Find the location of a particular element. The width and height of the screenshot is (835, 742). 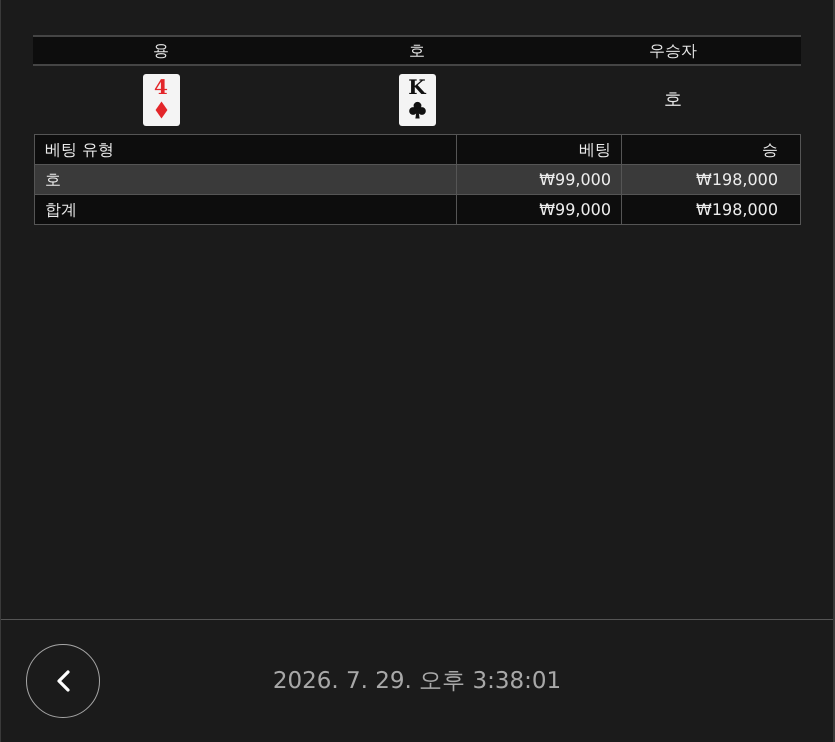

column-header: 호 is located at coordinates (417, 50).